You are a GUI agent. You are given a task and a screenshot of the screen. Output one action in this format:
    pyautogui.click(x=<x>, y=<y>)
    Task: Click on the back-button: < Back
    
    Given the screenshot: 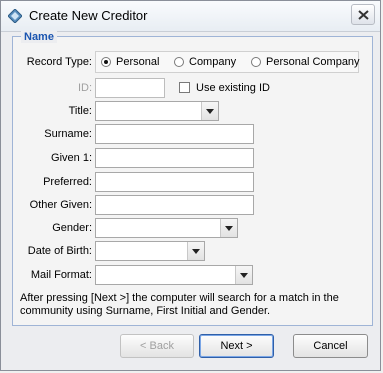 What is the action you would take?
    pyautogui.click(x=157, y=346)
    